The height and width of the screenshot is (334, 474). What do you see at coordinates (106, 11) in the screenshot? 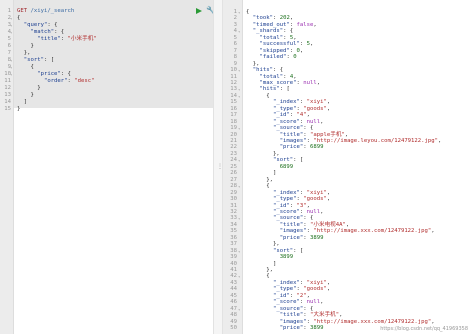
I see `request-line: 1 GET /xiyi/_search` at bounding box center [106, 11].